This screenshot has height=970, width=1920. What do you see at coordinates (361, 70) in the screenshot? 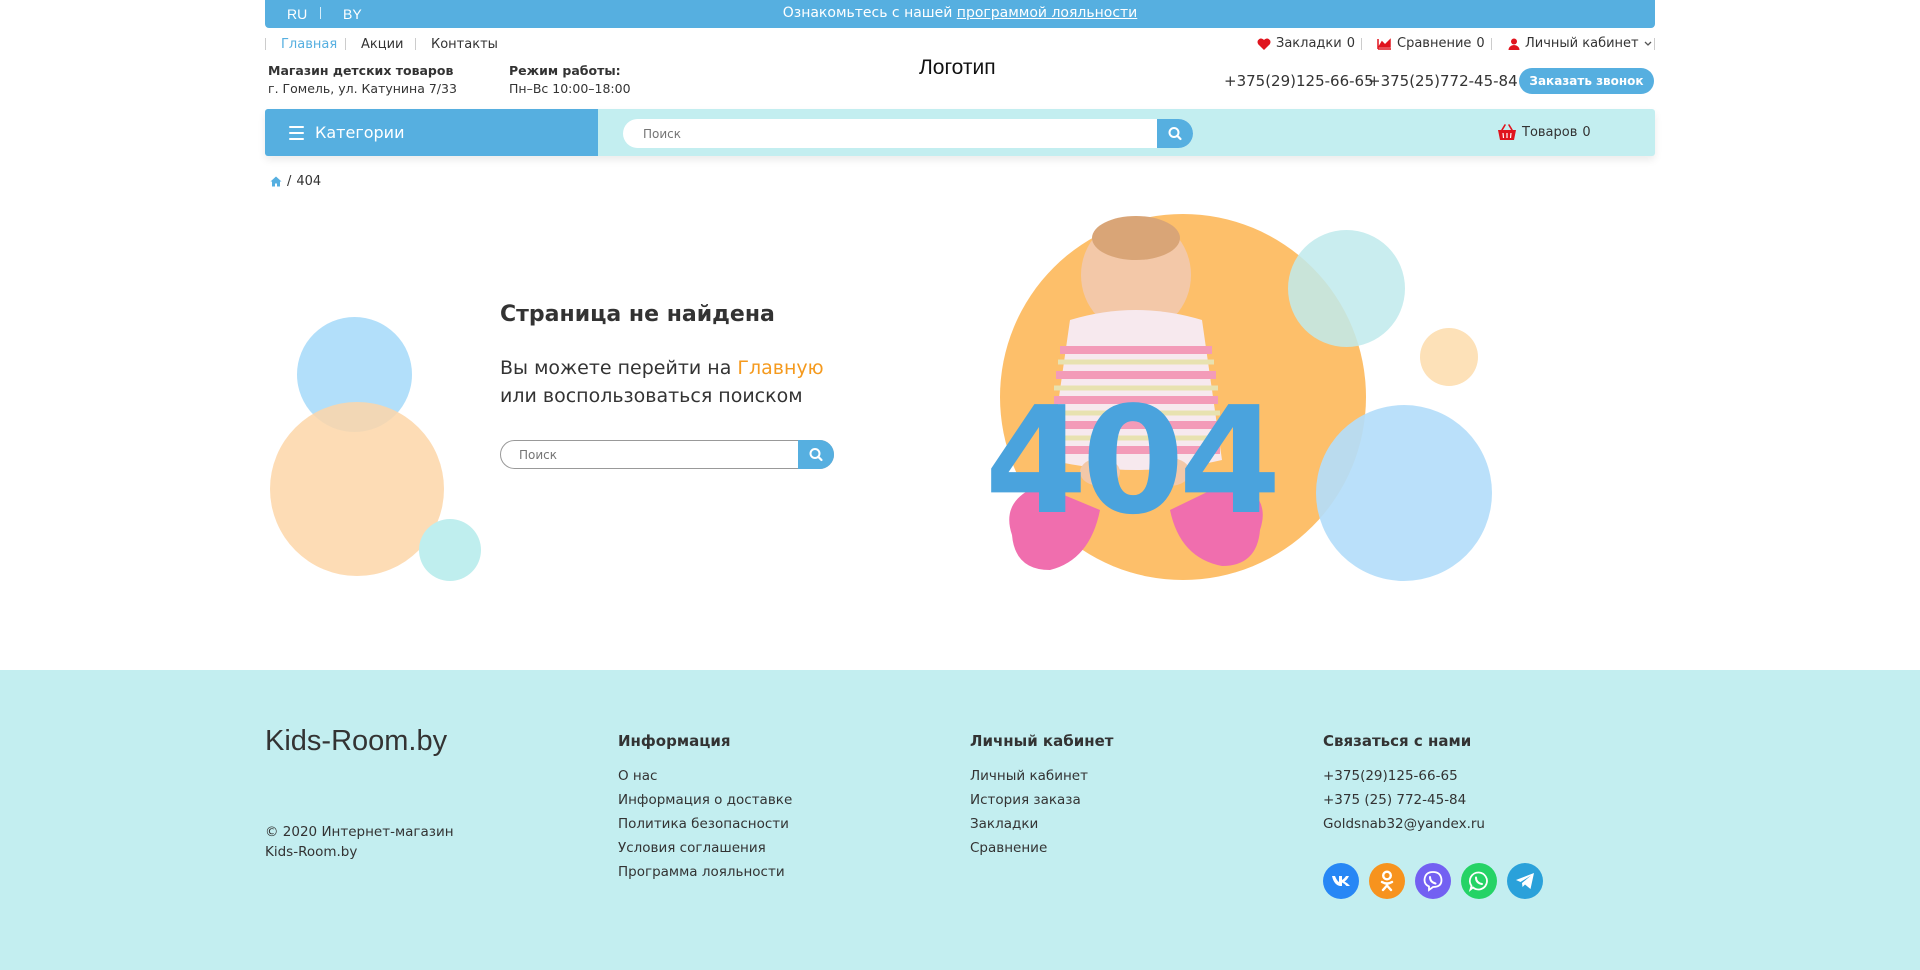
I see `shop-title: Магазин детских товаров` at bounding box center [361, 70].